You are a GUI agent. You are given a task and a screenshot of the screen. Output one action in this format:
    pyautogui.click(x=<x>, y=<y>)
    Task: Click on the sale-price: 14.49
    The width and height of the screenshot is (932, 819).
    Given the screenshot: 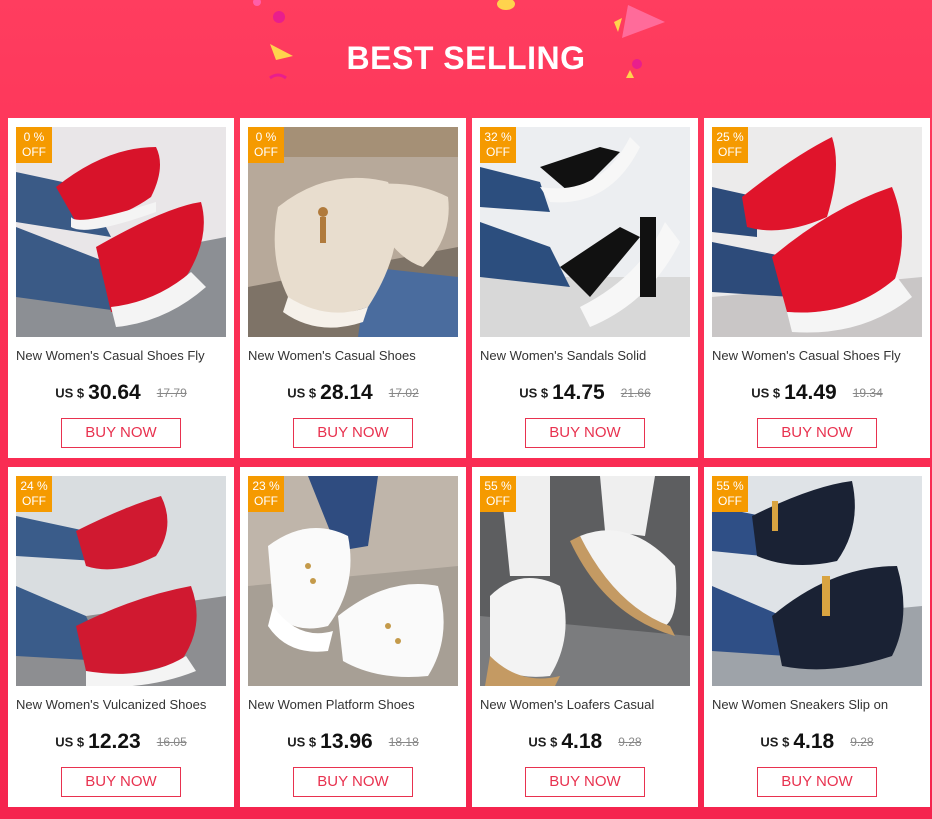 What is the action you would take?
    pyautogui.click(x=810, y=392)
    